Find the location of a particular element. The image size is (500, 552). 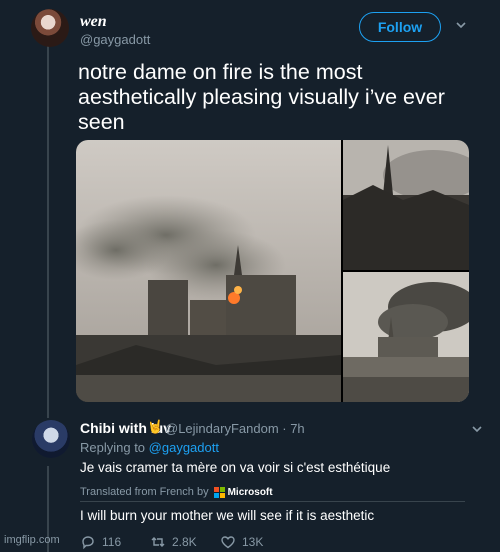

reply-button: 116 is located at coordinates (115, 542).